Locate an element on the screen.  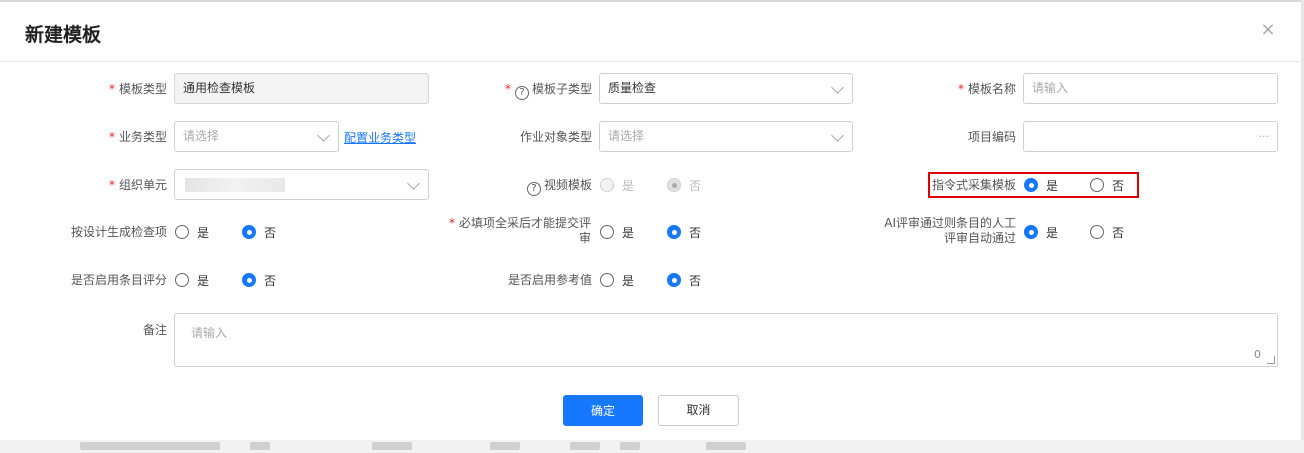
template-subtype-label: *? 模板子类型 is located at coordinates (548, 91).